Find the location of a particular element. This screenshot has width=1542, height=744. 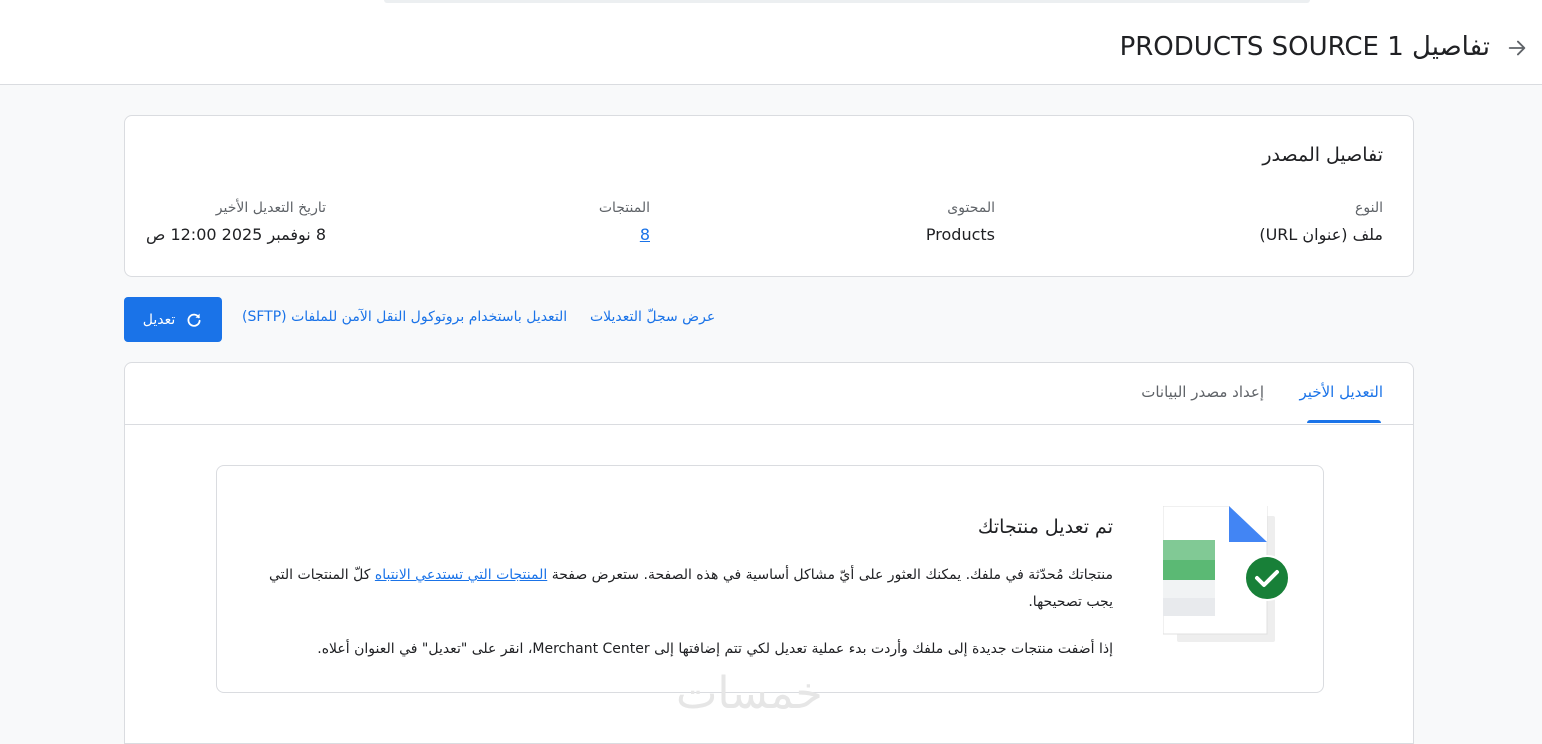

page-title: تفاصيل PRODUCTS SOURCE 1 is located at coordinates (1304, 47).